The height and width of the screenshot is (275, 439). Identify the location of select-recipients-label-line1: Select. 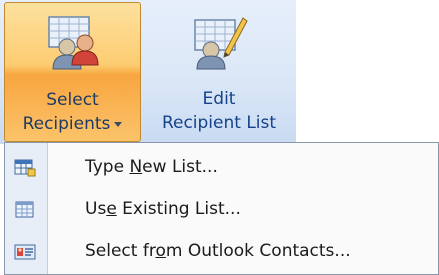
(72, 100).